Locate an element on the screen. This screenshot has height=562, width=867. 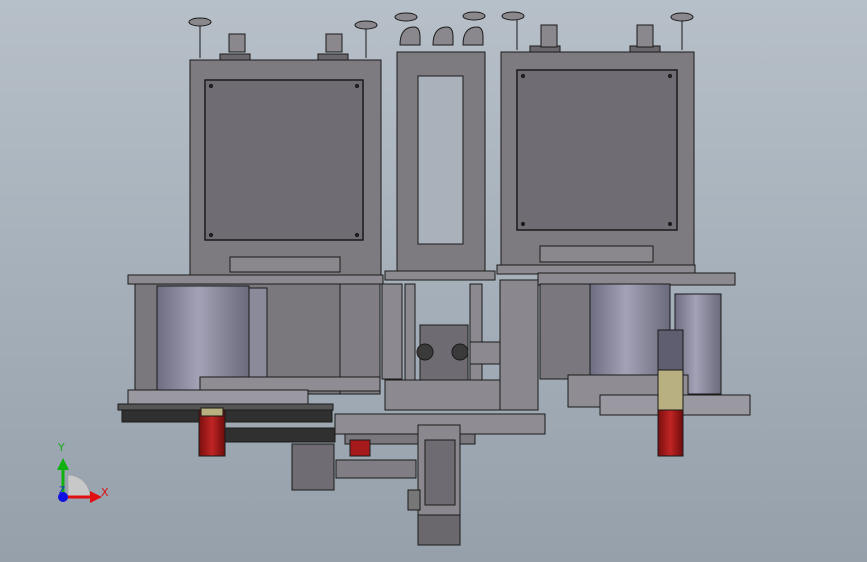
coordinate-triad-icon is located at coordinates (79, 480).